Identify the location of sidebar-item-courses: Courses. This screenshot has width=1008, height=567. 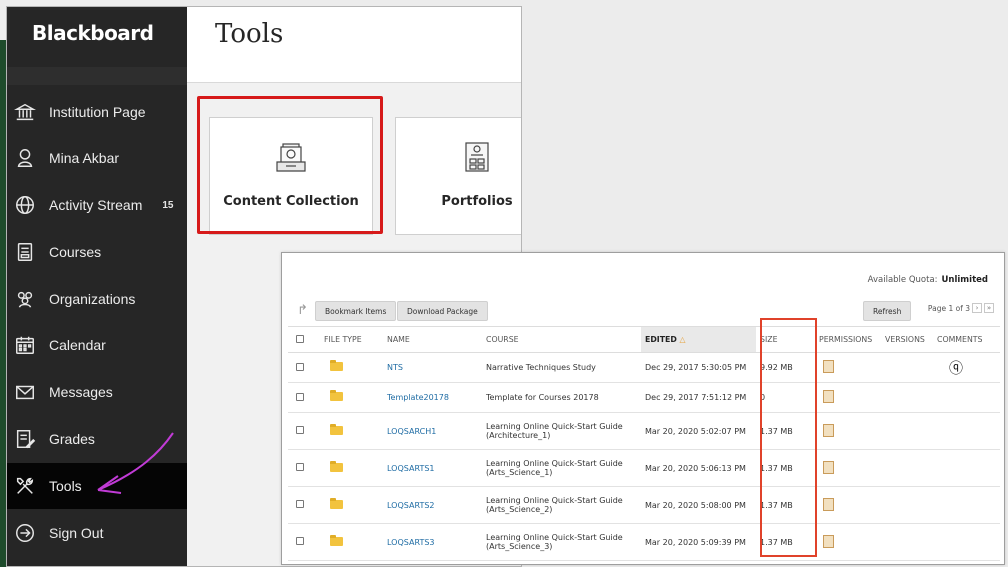
(97, 252).